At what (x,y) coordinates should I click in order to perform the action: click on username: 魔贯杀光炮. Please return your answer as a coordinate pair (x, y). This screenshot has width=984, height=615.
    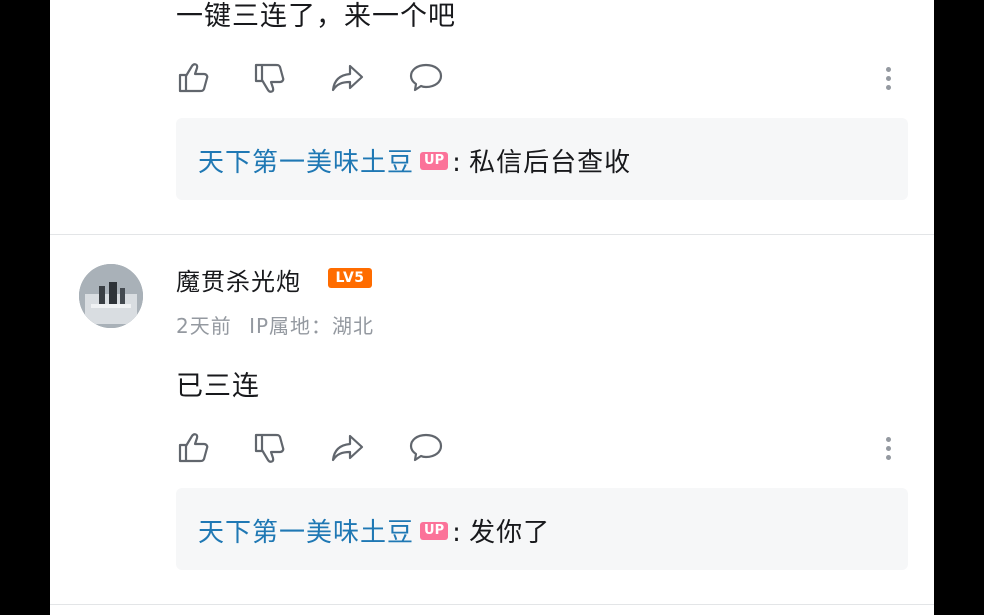
    Looking at the image, I should click on (238, 279).